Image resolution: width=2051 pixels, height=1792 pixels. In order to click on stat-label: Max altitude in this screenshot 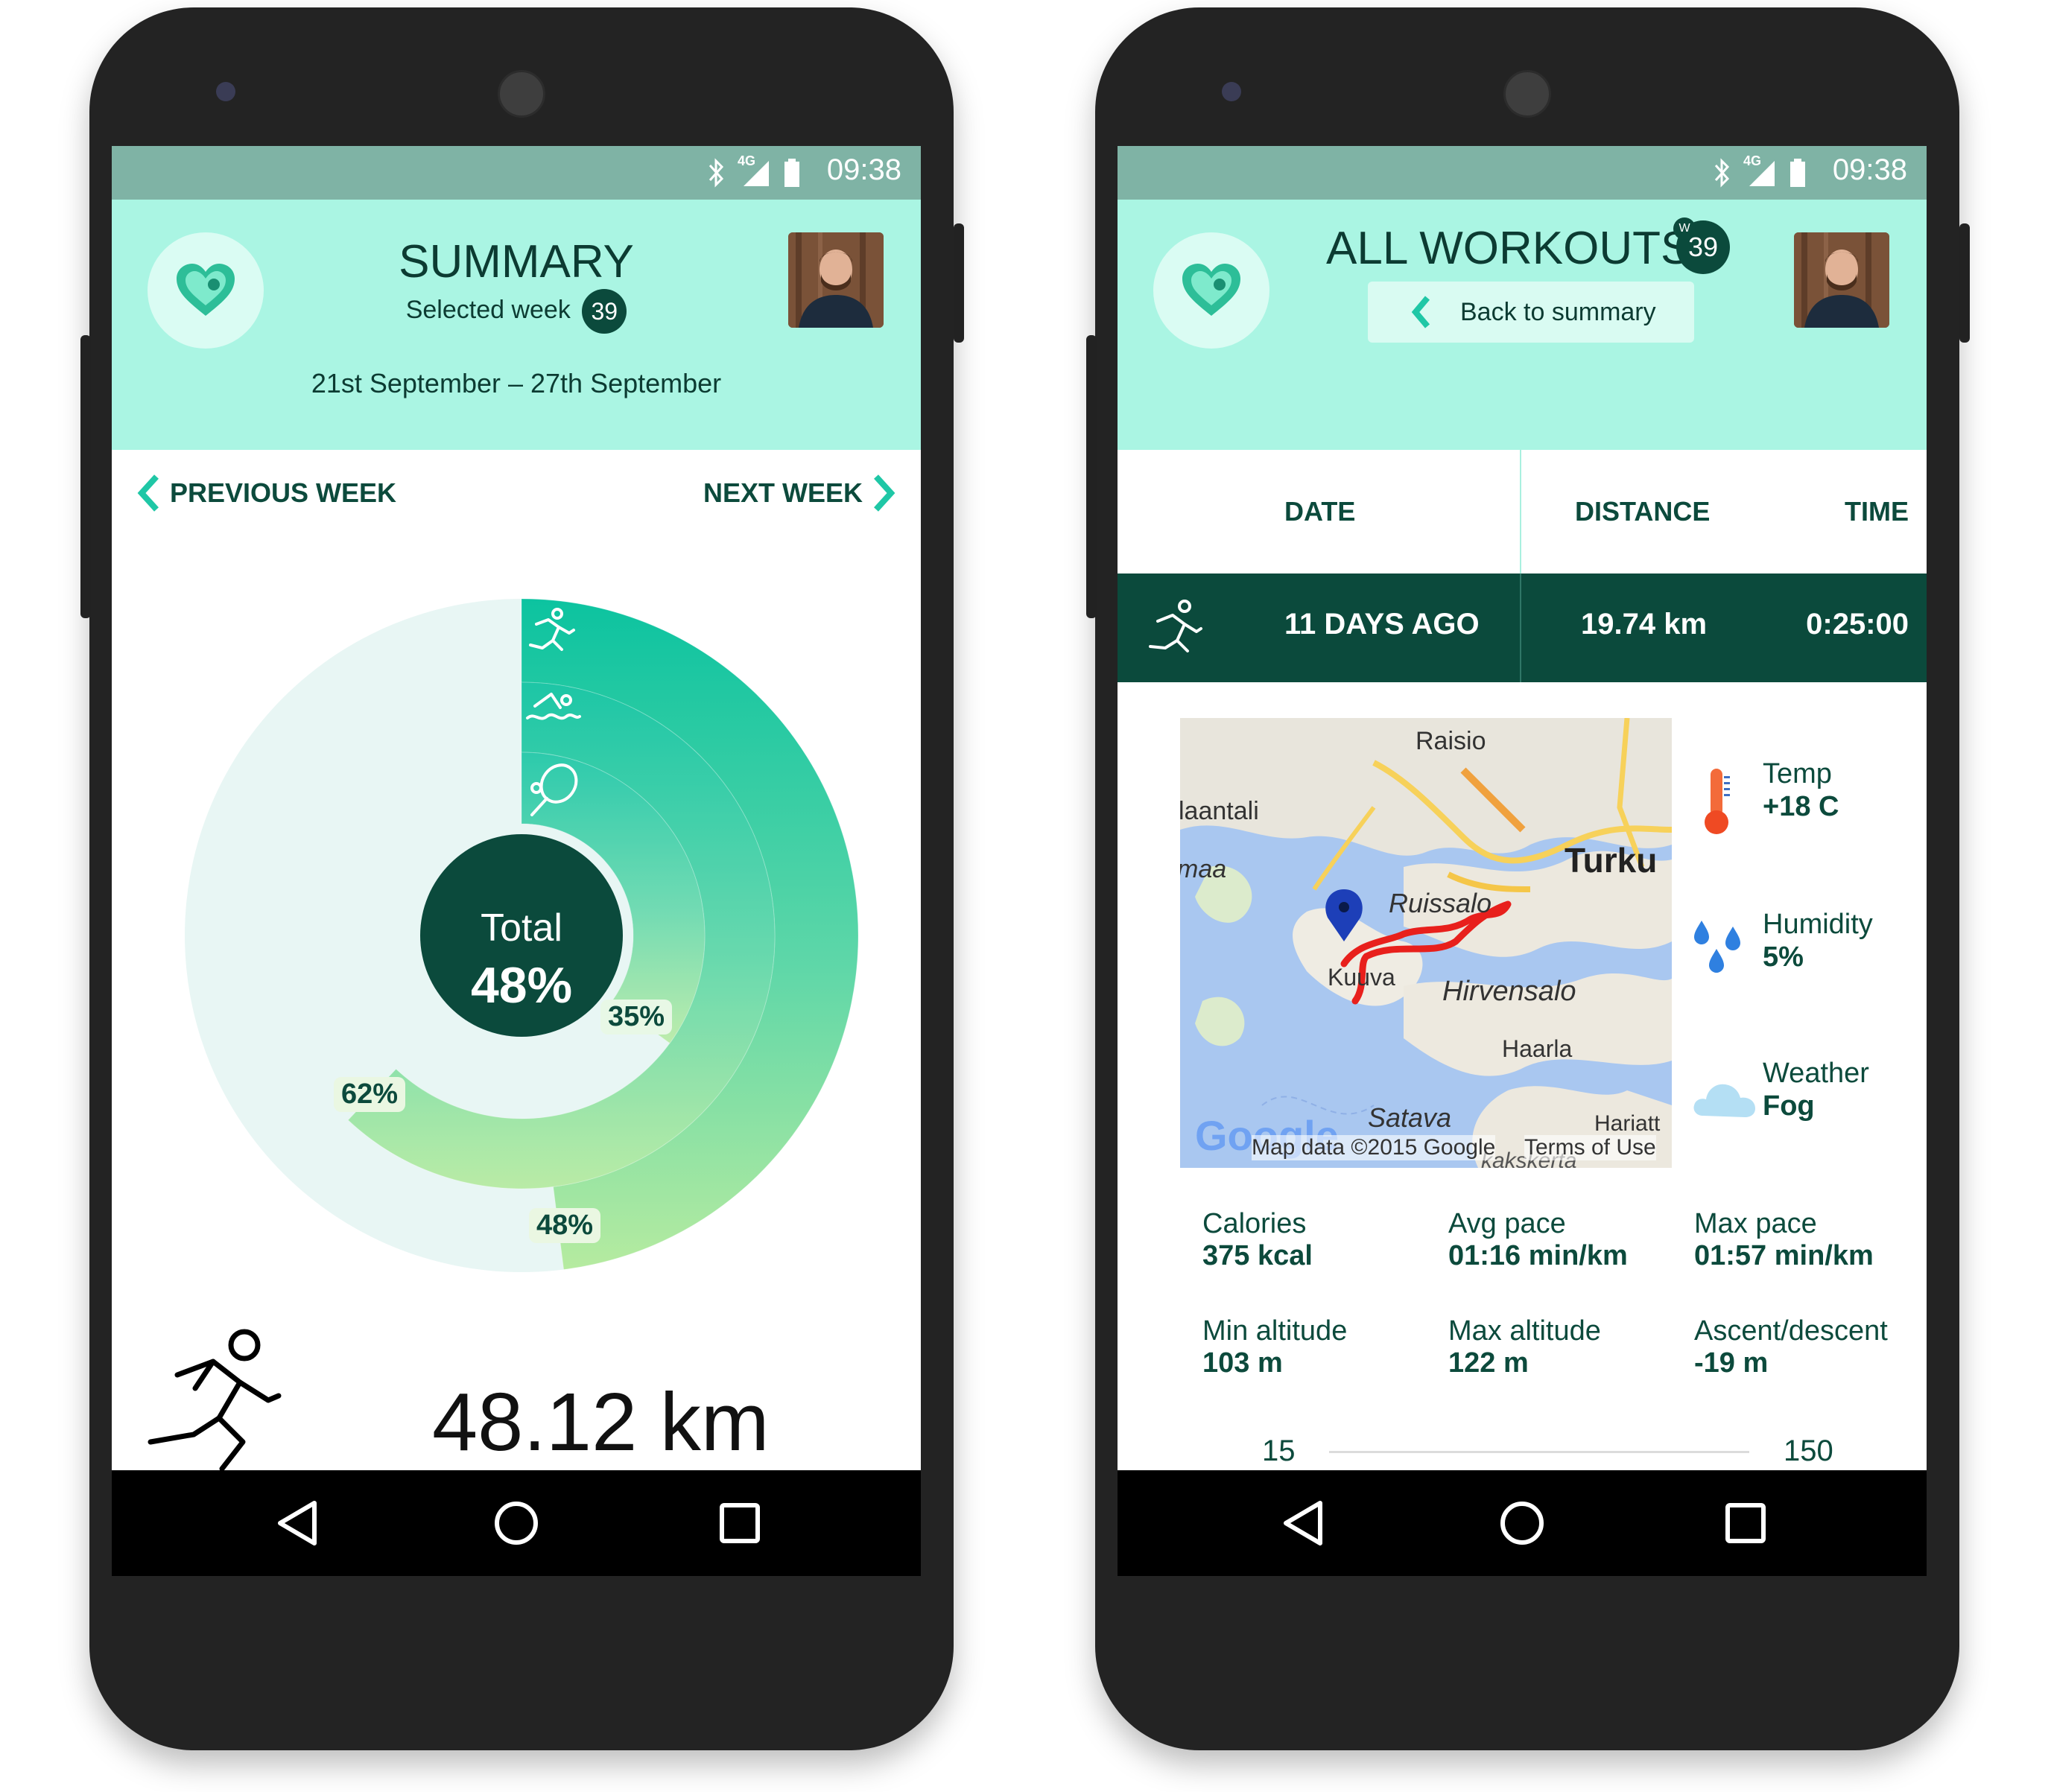, I will do `click(1524, 1331)`.